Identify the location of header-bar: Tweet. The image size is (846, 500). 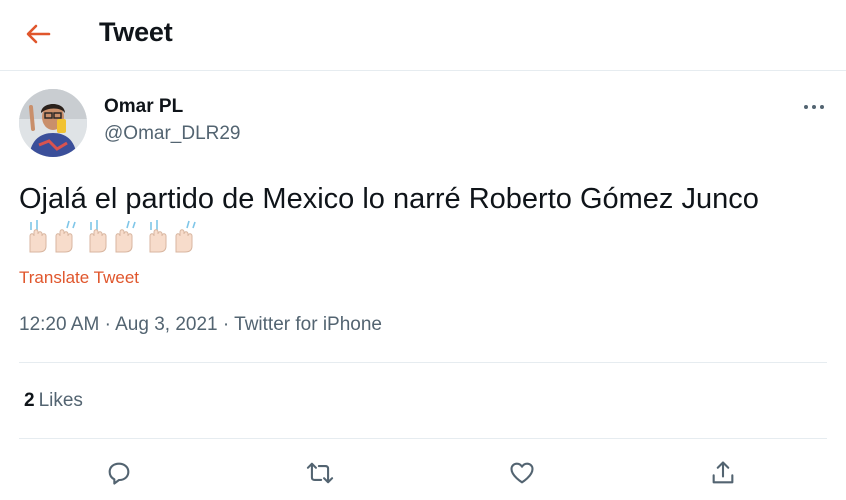
(423, 34).